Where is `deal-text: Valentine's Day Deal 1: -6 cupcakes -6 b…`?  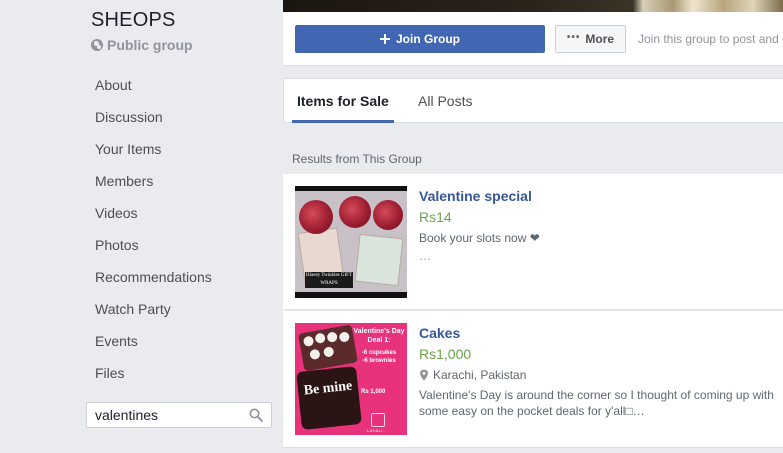 deal-text: Valentine's Day Deal 1: -6 cupcakes -6 b… is located at coordinates (379, 346).